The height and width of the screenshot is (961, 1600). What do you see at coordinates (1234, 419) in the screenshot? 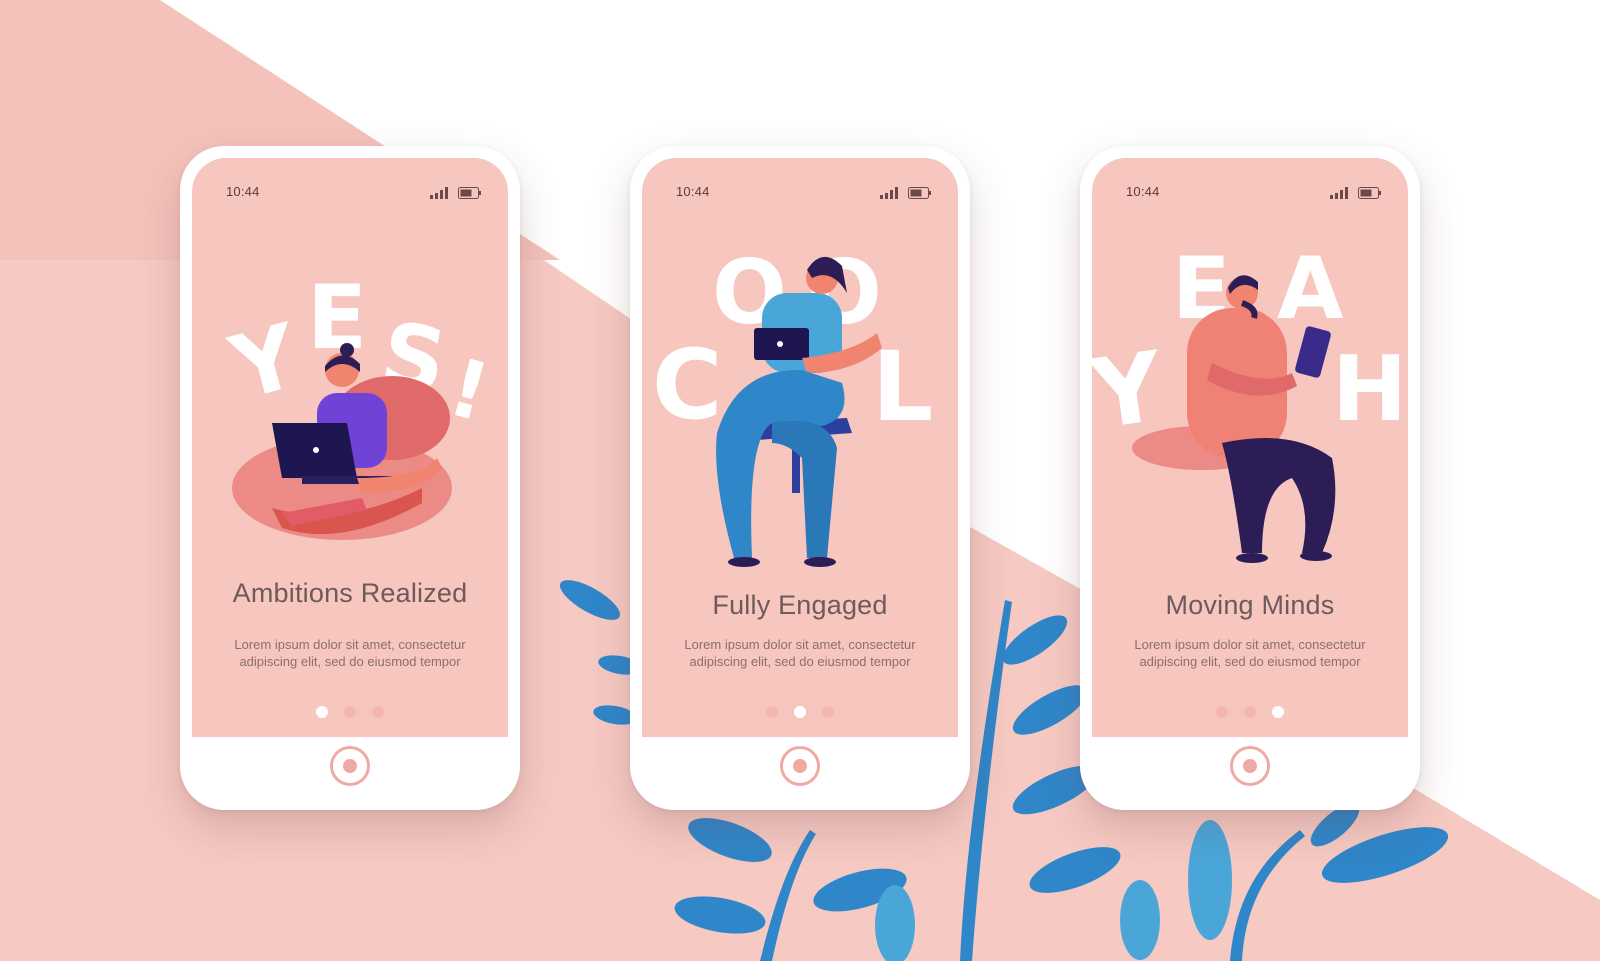
I see `illustration-man-tablet` at bounding box center [1234, 419].